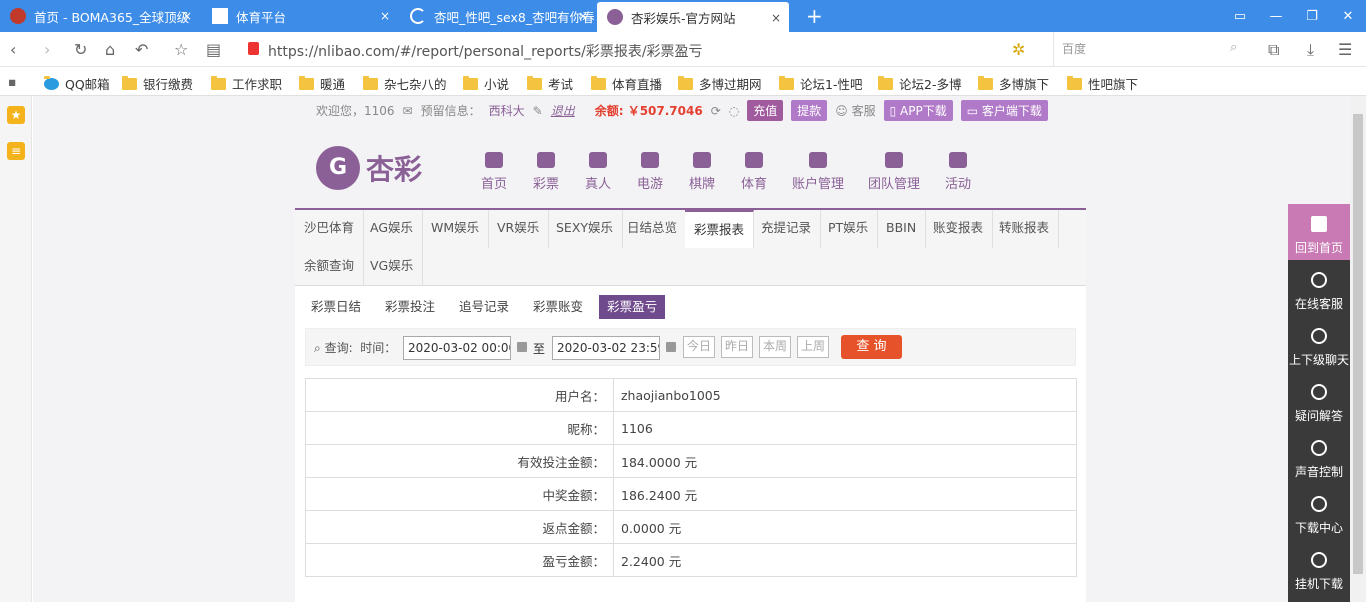 The image size is (1366, 602). I want to click on close-window-icon: ✕, so click(1348, 16).